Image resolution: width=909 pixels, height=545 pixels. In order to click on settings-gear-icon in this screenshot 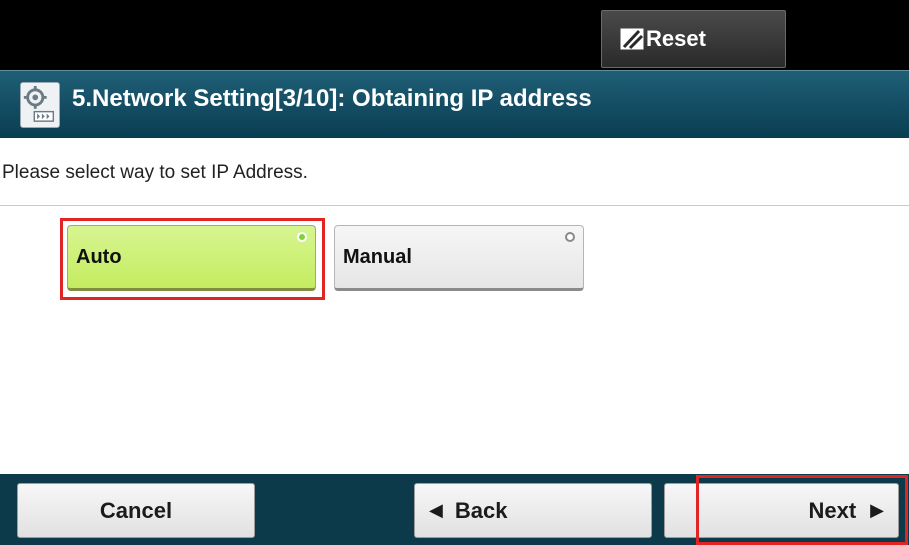, I will do `click(40, 105)`.